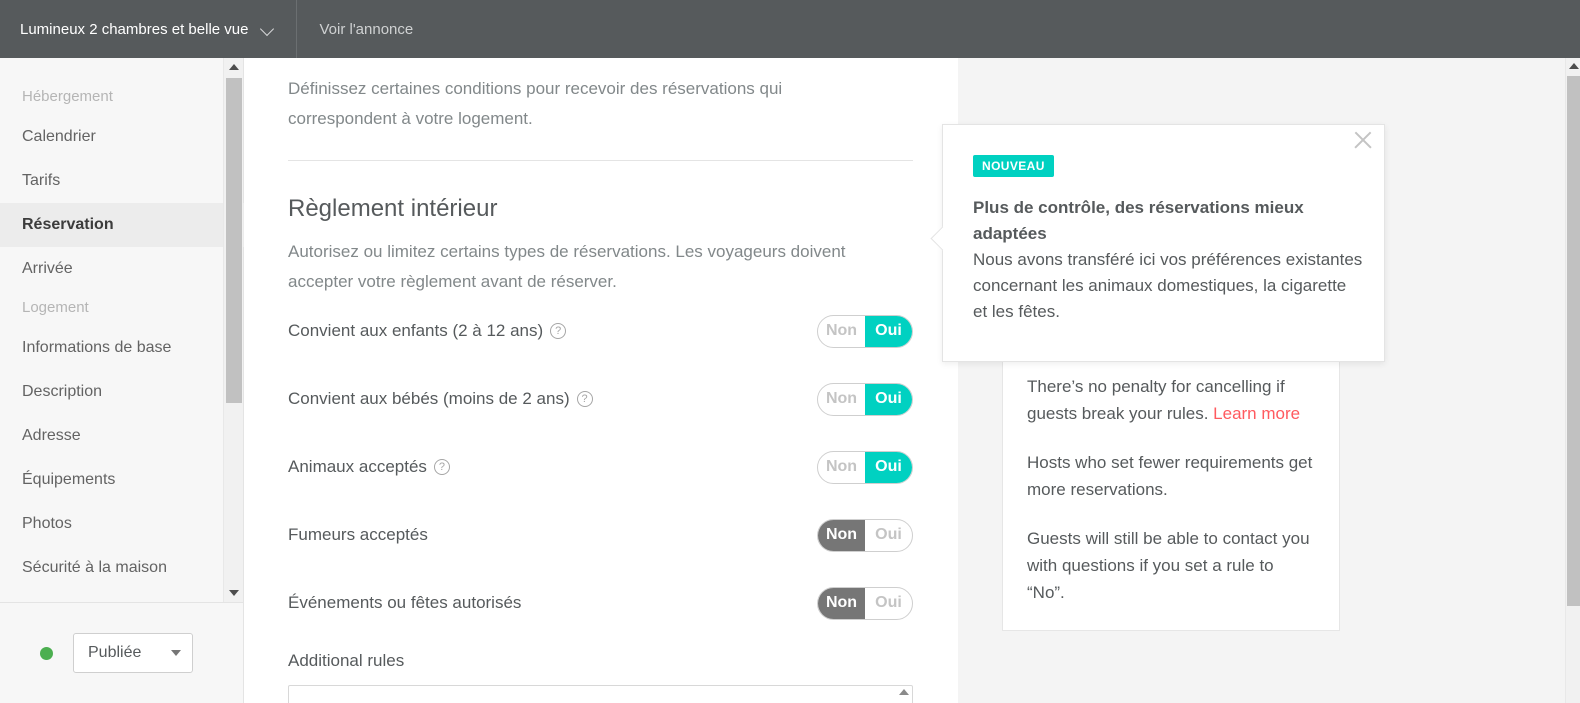 The width and height of the screenshot is (1580, 703). I want to click on house-rule-label-text: Événements ou fêtes autorisés, so click(405, 602).